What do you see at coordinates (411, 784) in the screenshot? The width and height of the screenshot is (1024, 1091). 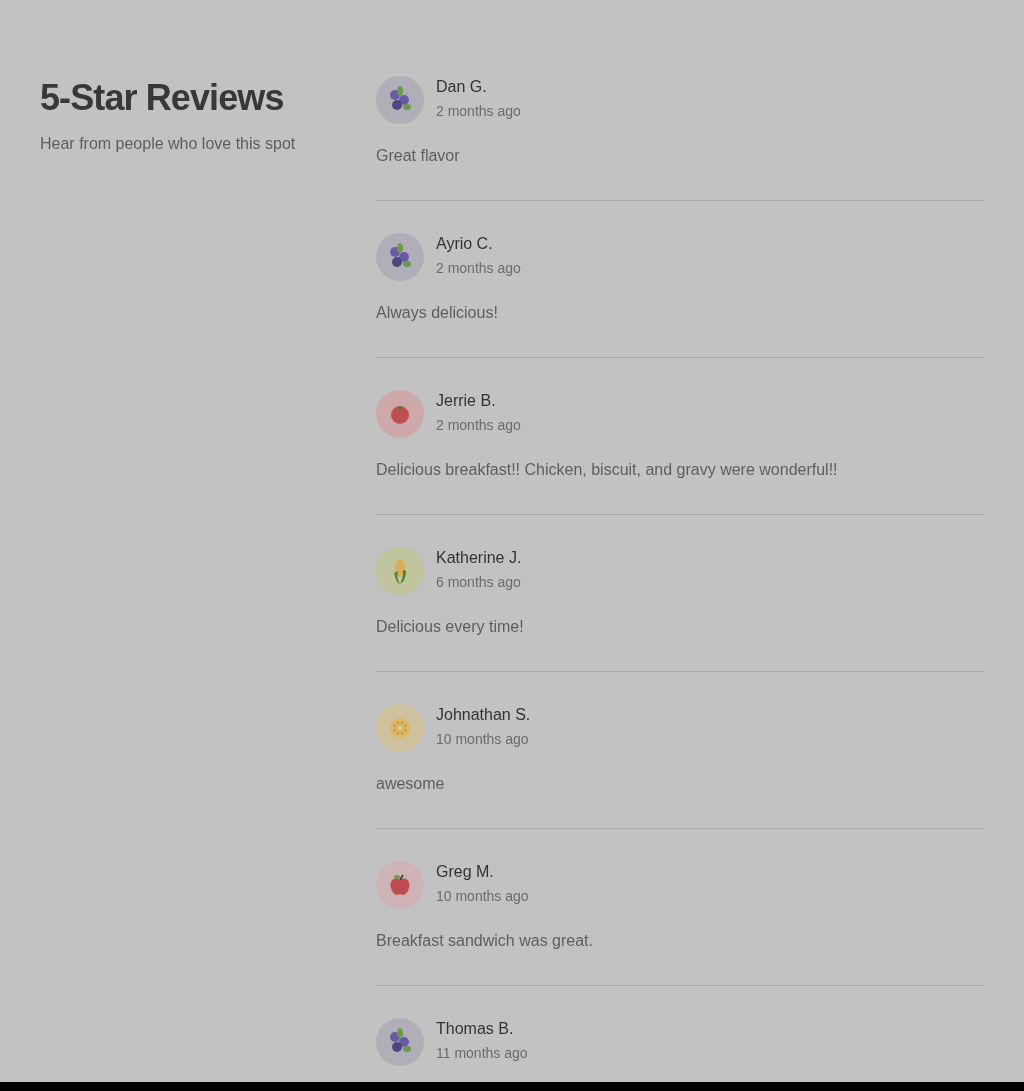 I see `review-text: awesome` at bounding box center [411, 784].